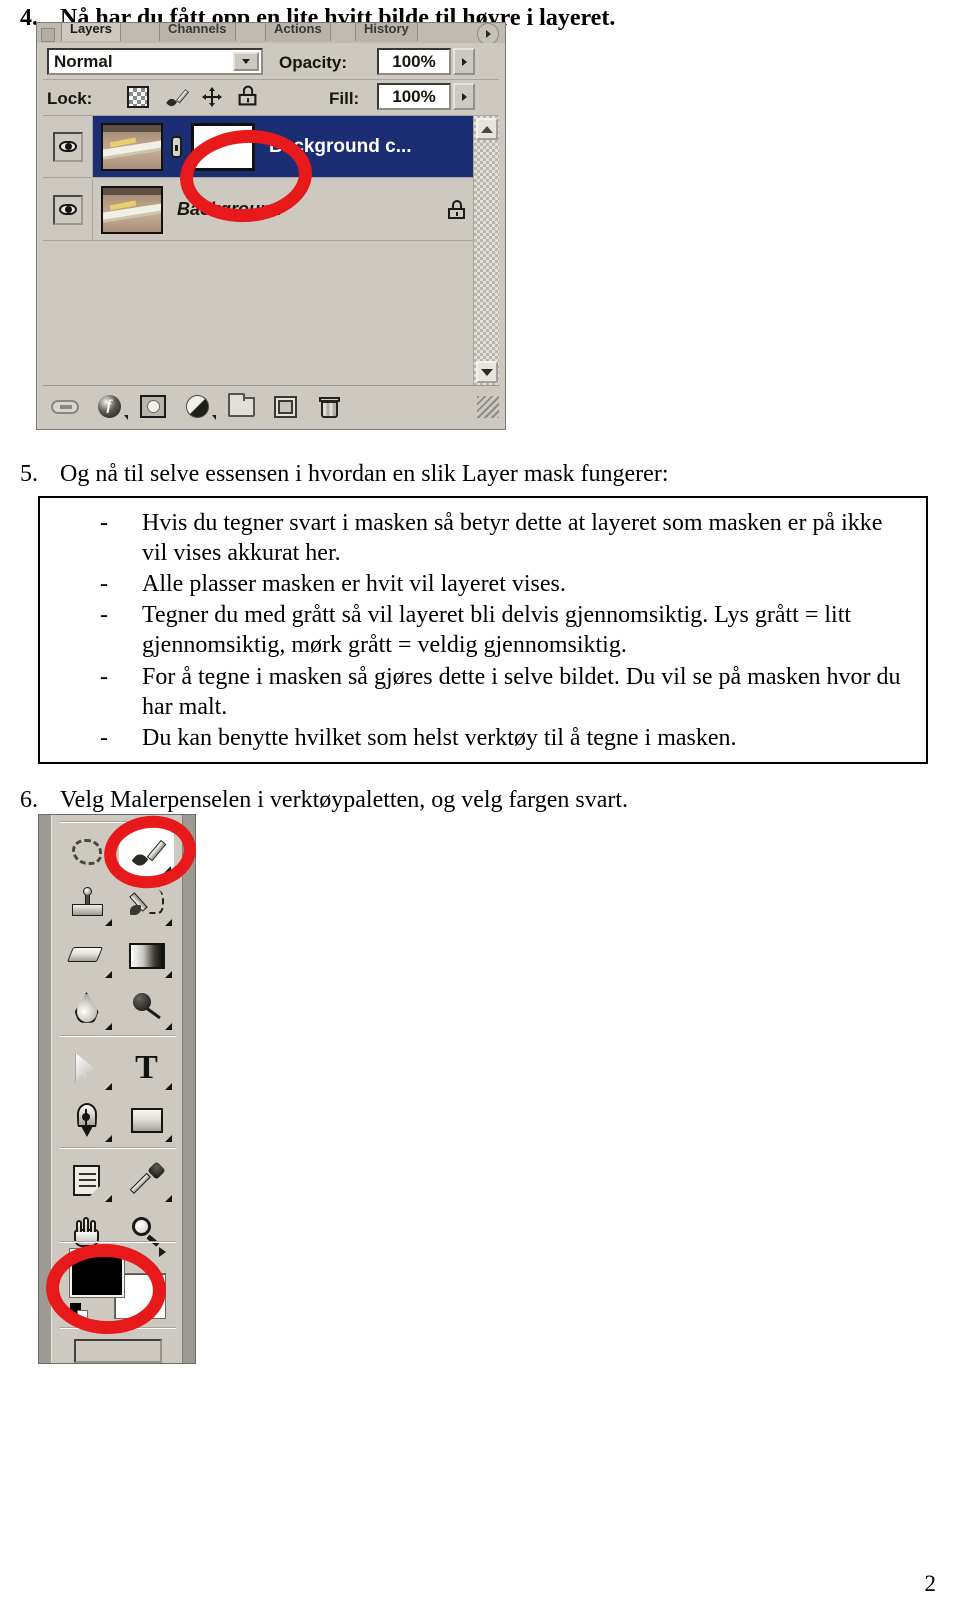 The image size is (960, 1611). What do you see at coordinates (313, 62) in the screenshot?
I see `opacity-label: Opacity:` at bounding box center [313, 62].